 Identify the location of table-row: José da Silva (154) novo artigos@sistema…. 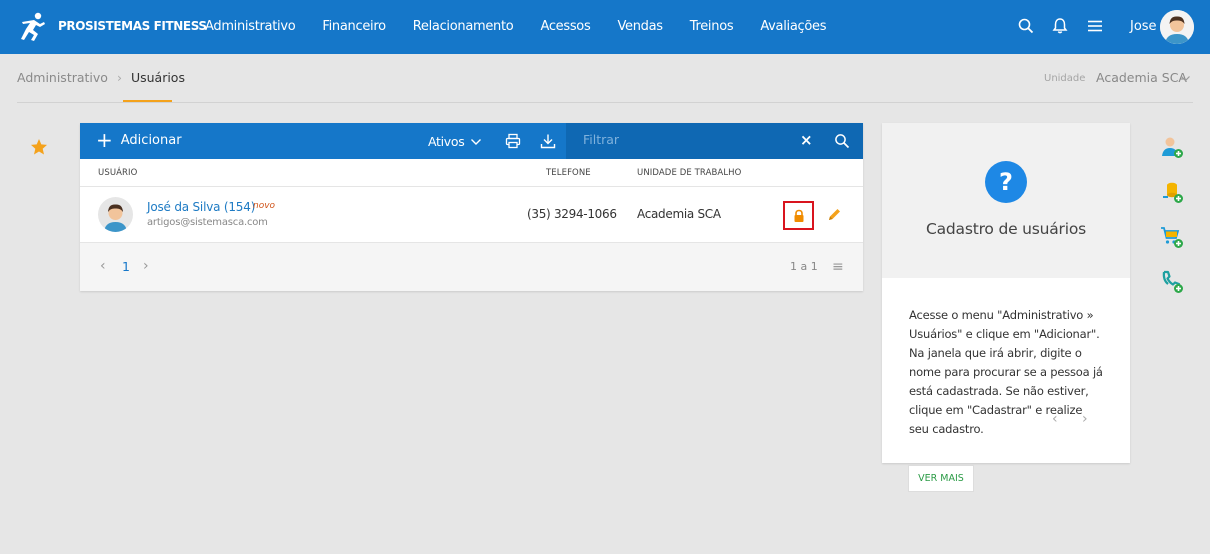
(471, 215).